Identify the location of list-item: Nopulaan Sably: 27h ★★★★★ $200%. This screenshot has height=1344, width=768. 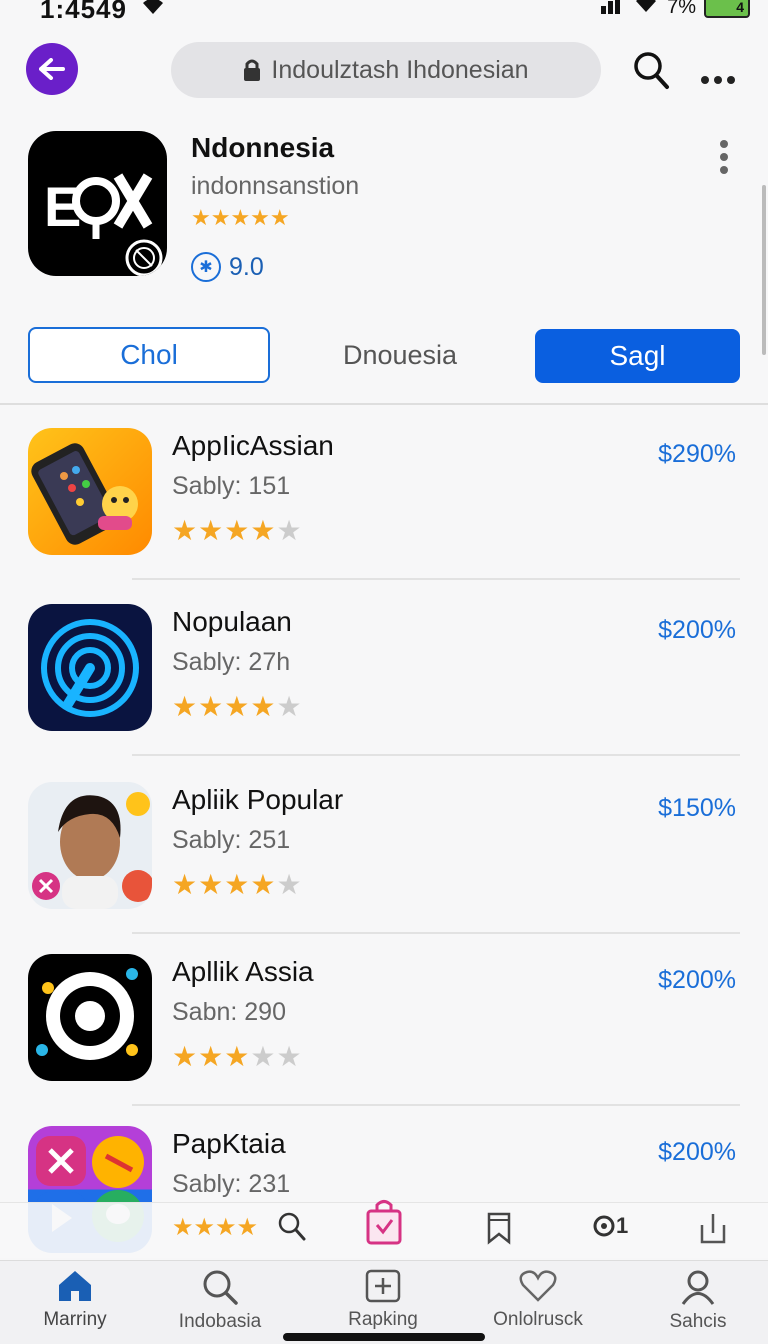
(384, 690).